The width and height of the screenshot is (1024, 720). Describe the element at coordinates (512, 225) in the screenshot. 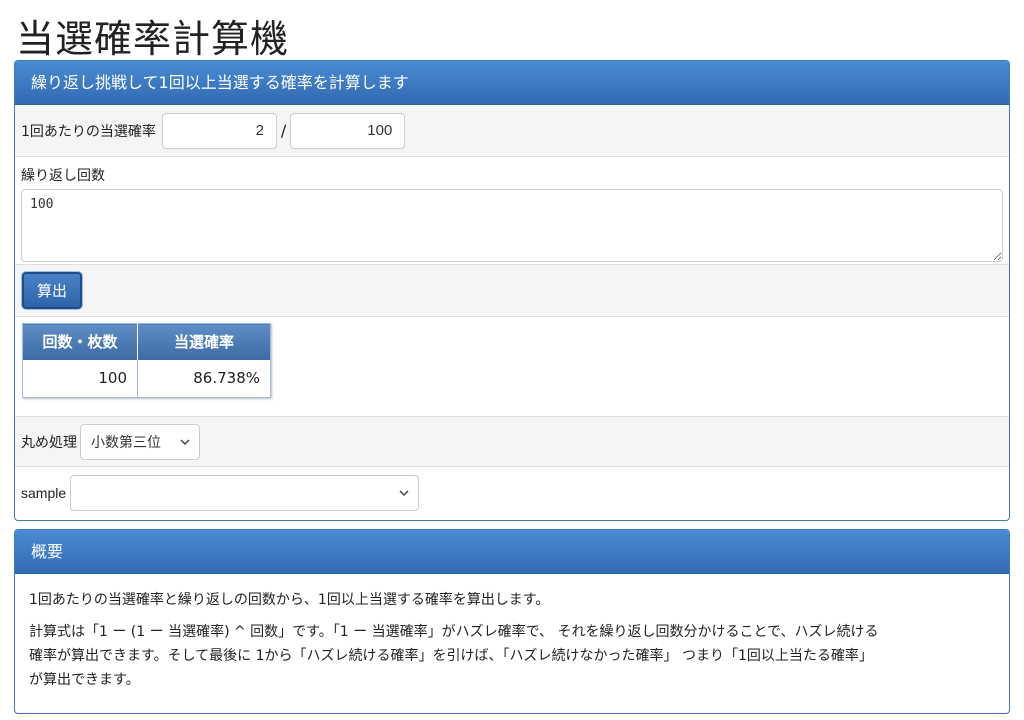

I see `repeat-count-textarea: 100` at that location.